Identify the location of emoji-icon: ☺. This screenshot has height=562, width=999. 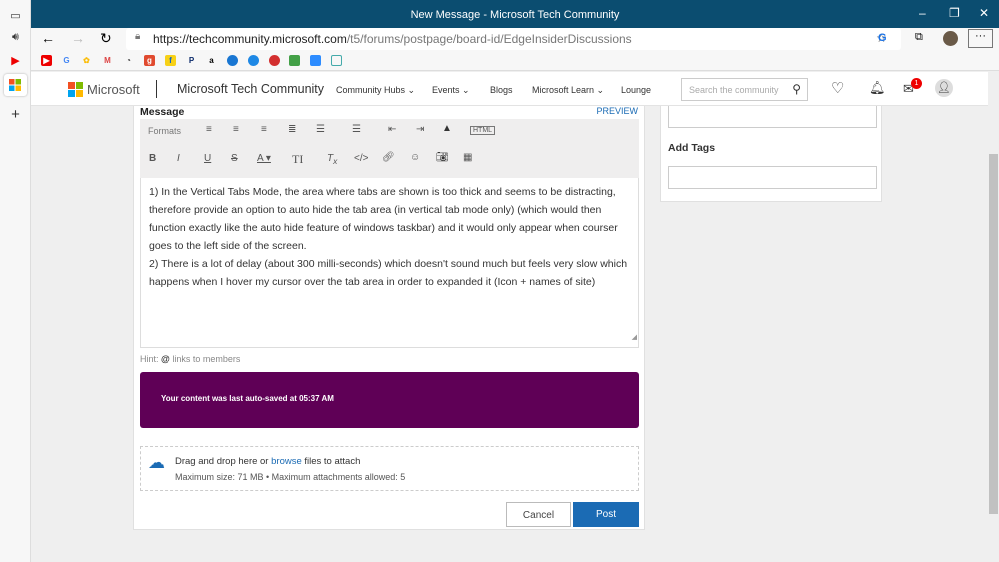
(415, 157).